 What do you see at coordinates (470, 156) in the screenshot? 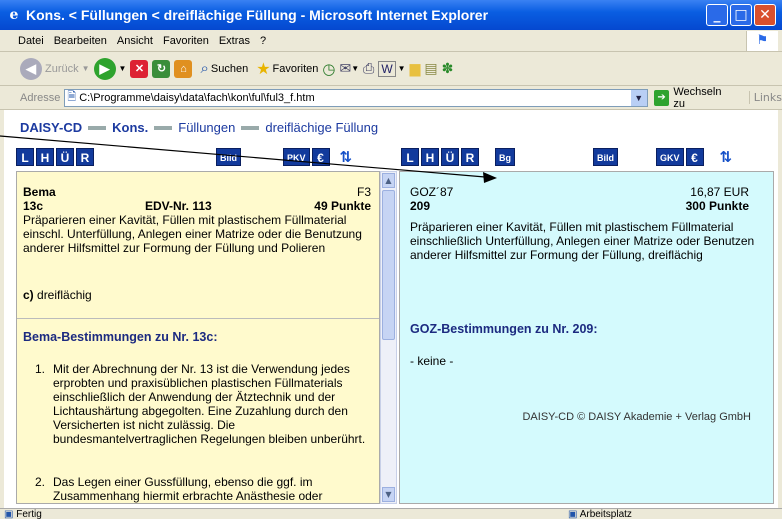
I see `right-r-button: R` at bounding box center [470, 156].